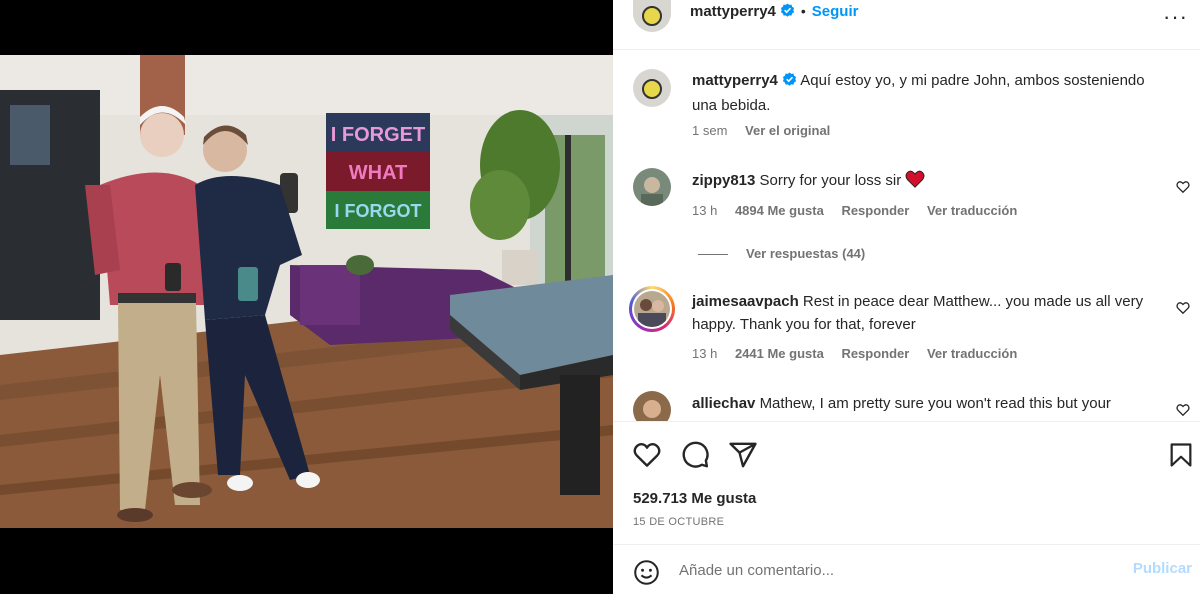 This screenshot has height=594, width=1200. I want to click on more-options-button: ···, so click(1175, 17).